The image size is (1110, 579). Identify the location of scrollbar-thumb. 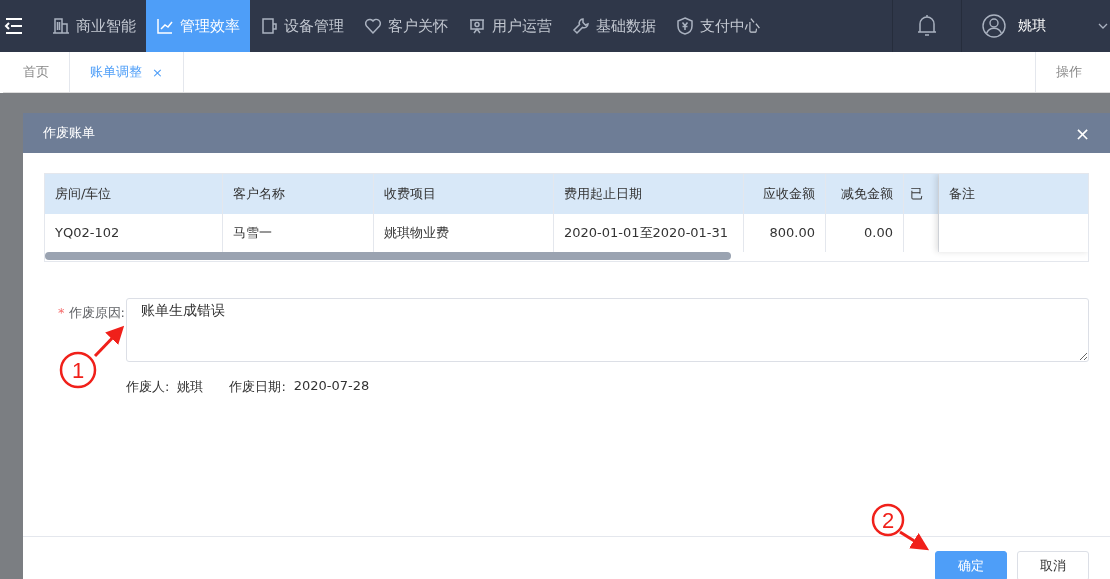
(388, 256).